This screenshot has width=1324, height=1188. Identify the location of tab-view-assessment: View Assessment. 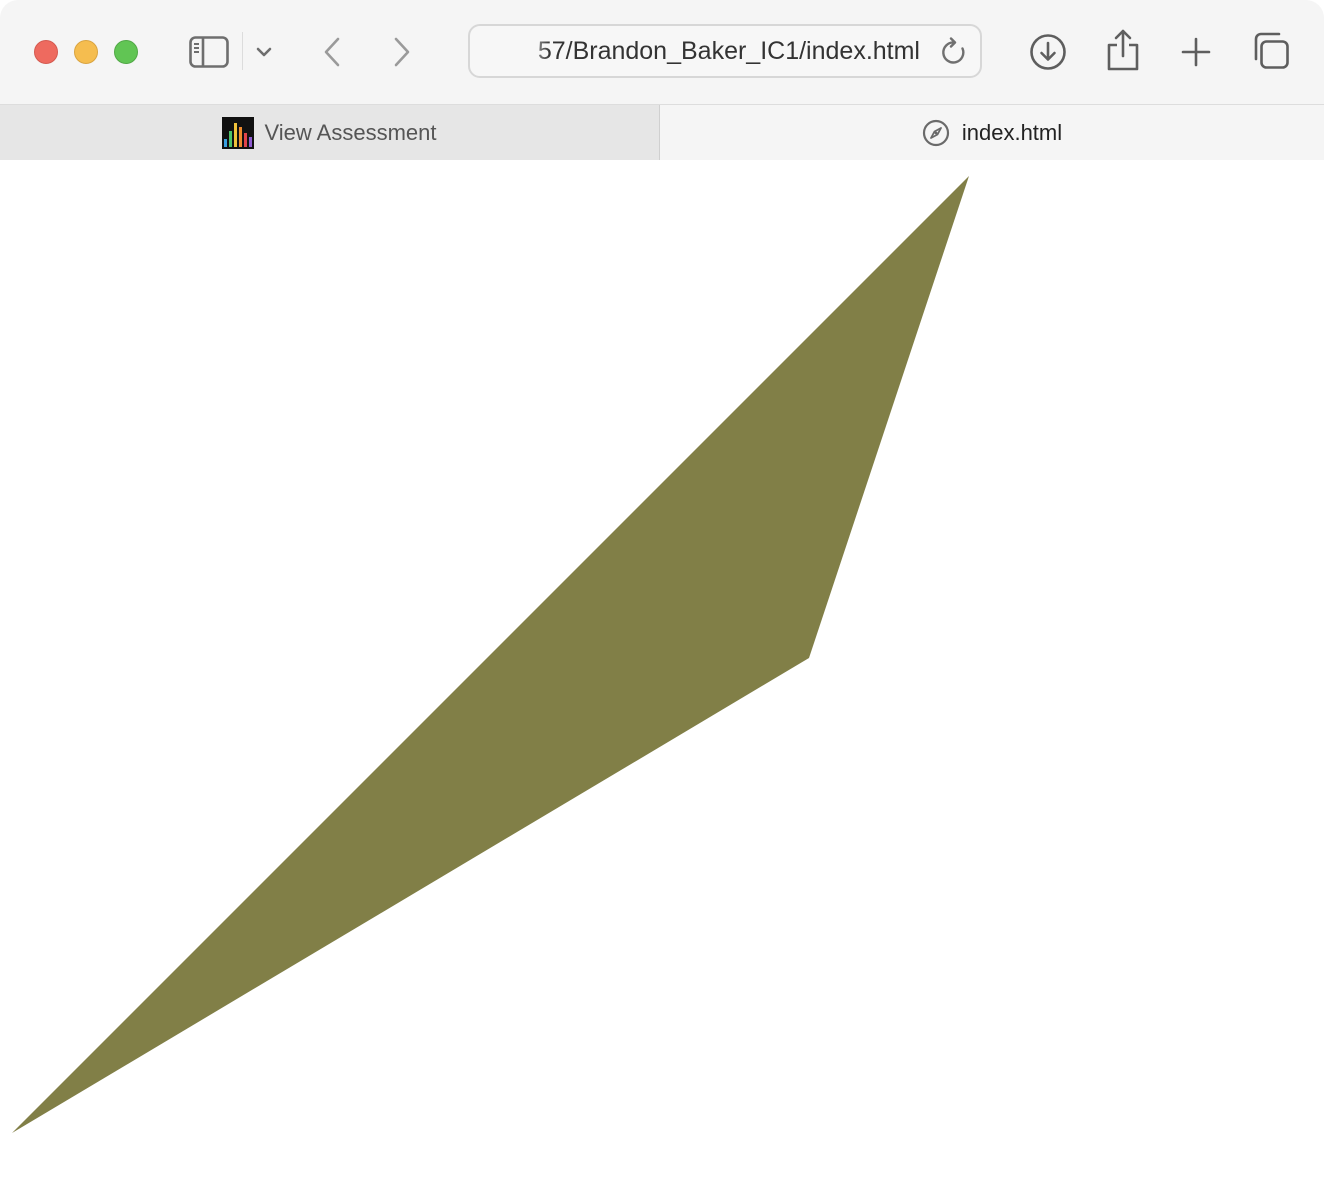
(330, 132).